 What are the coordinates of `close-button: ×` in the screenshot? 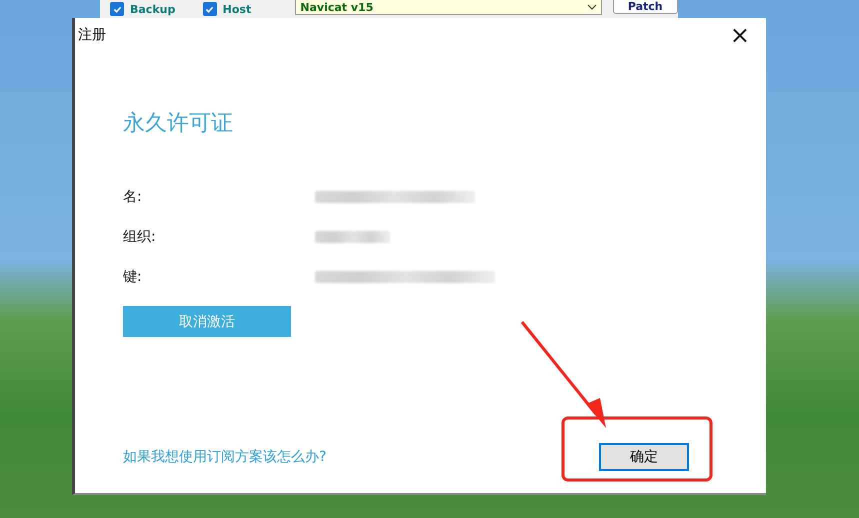 It's located at (740, 35).